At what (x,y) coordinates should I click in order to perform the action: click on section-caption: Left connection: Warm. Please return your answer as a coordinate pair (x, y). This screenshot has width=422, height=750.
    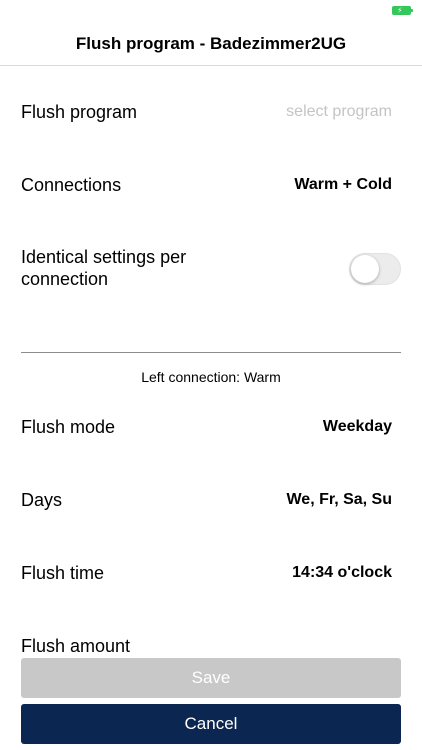
    Looking at the image, I should click on (211, 377).